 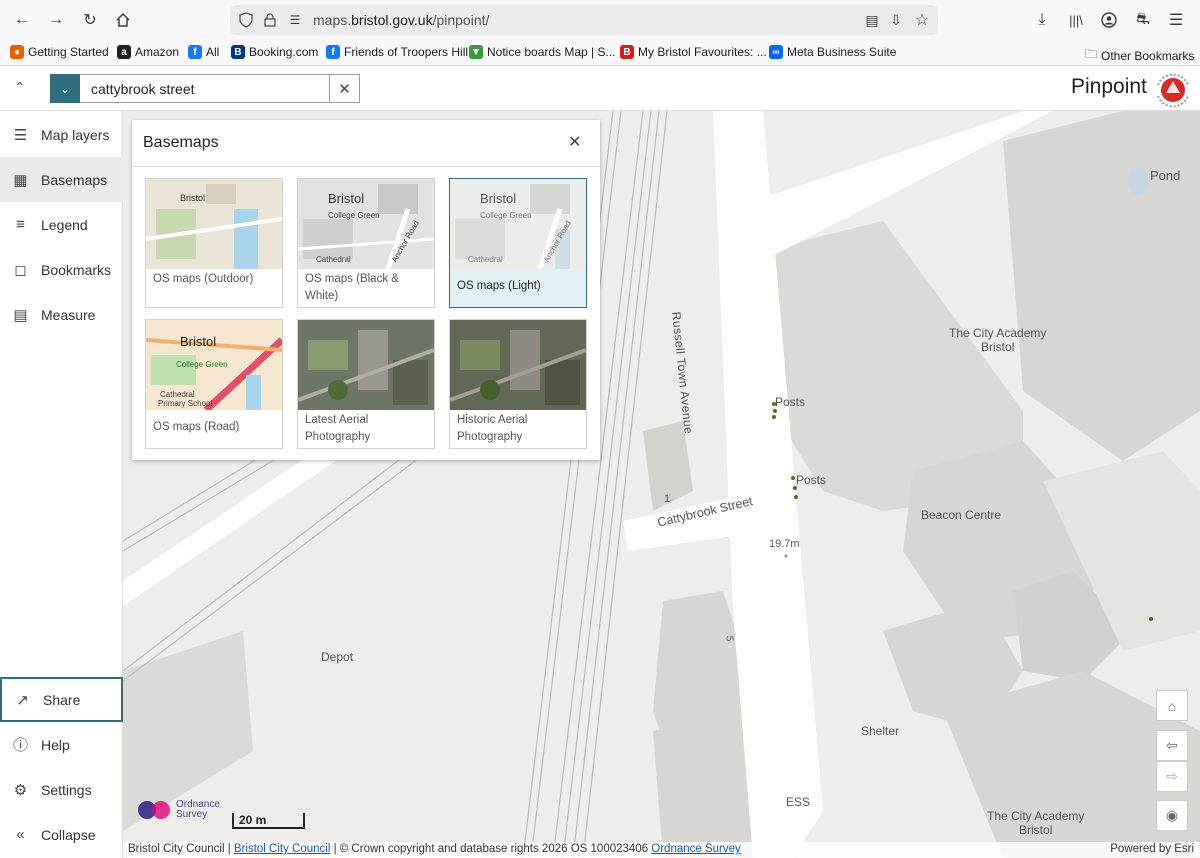 I want to click on panel-divider, so click(x=366, y=166).